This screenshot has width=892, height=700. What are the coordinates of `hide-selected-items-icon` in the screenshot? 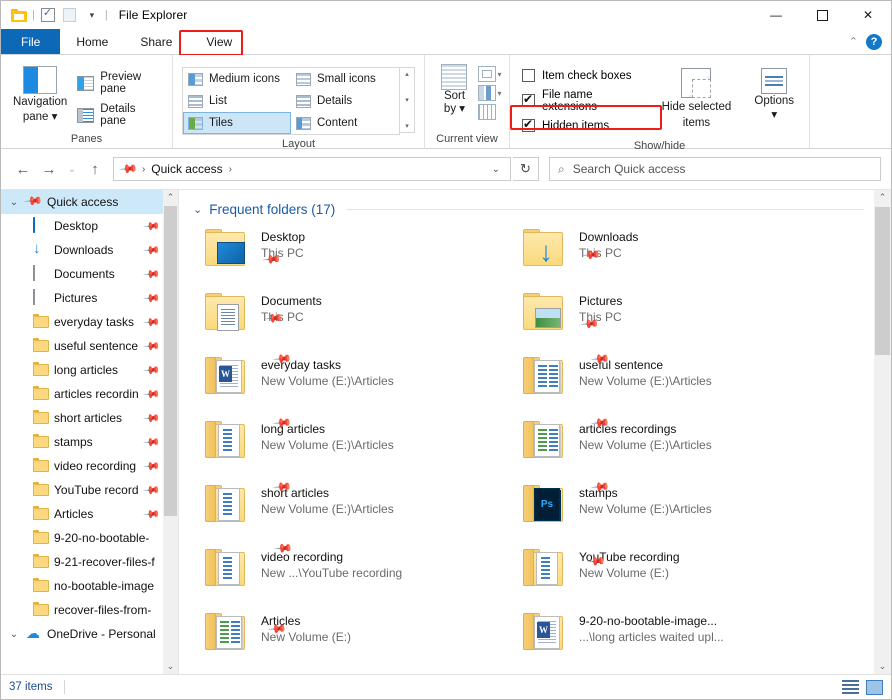 It's located at (696, 83).